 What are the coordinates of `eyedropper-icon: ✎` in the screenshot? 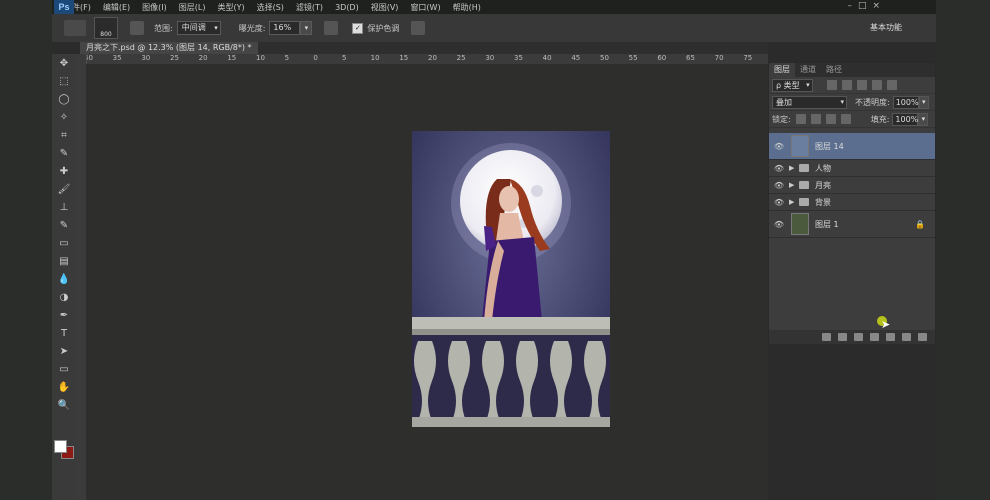 It's located at (64, 153).